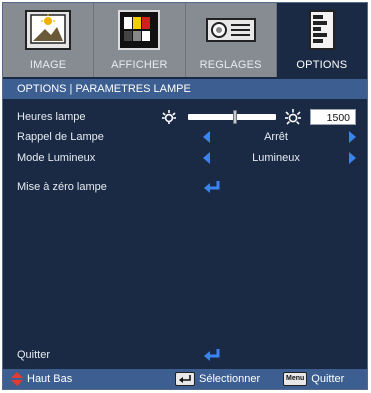  Describe the element at coordinates (235, 117) in the screenshot. I see `lamp-hours-slider-thumb` at that location.